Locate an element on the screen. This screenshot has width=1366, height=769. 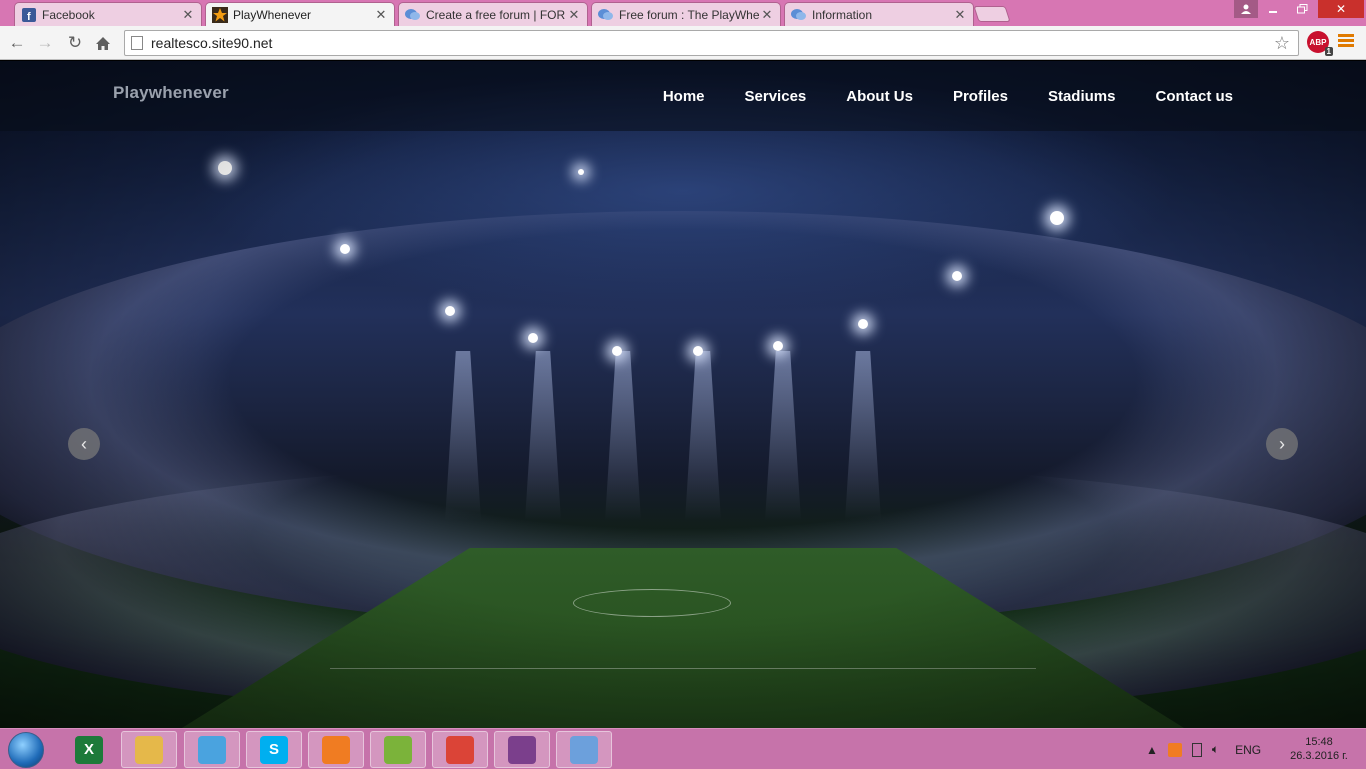
new-tab-button is located at coordinates (992, 14).